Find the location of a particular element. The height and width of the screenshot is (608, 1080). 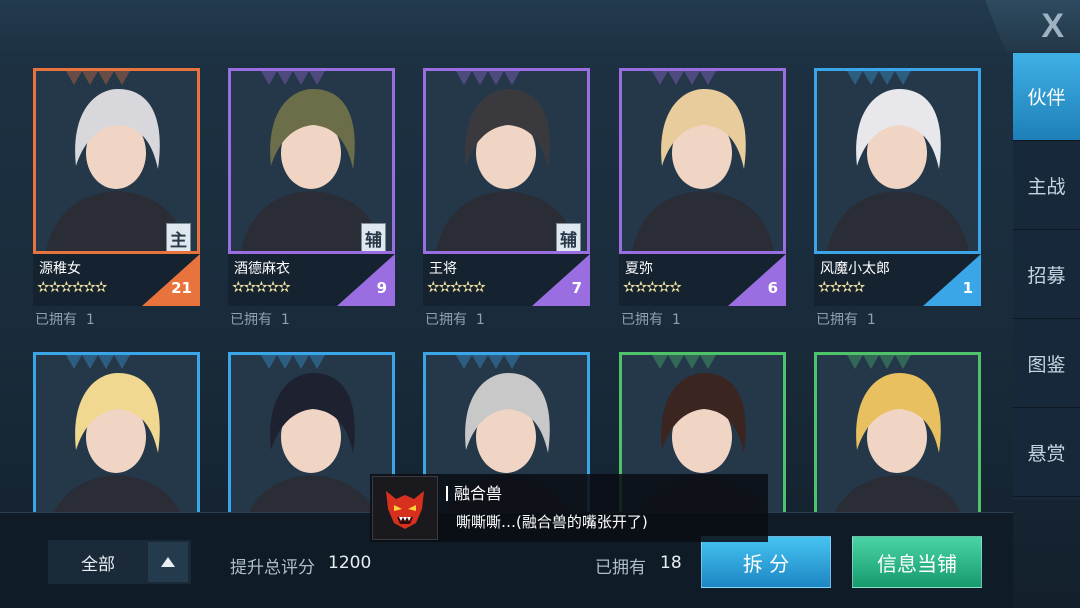

pawn-label: 信息当铺 is located at coordinates (917, 563).